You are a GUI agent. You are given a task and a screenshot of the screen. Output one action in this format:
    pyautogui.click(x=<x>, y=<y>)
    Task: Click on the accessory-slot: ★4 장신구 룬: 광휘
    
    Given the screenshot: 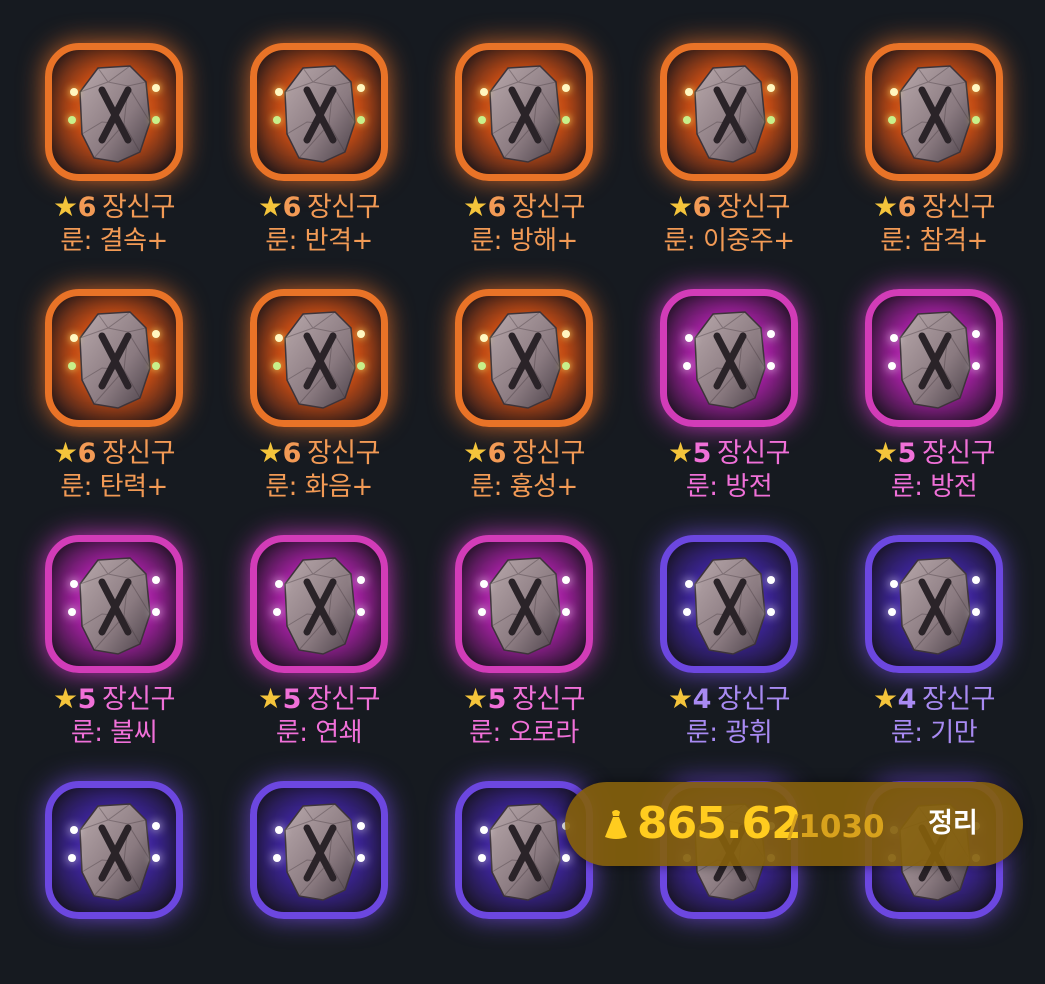 What is the action you would take?
    pyautogui.click(x=717, y=620)
    